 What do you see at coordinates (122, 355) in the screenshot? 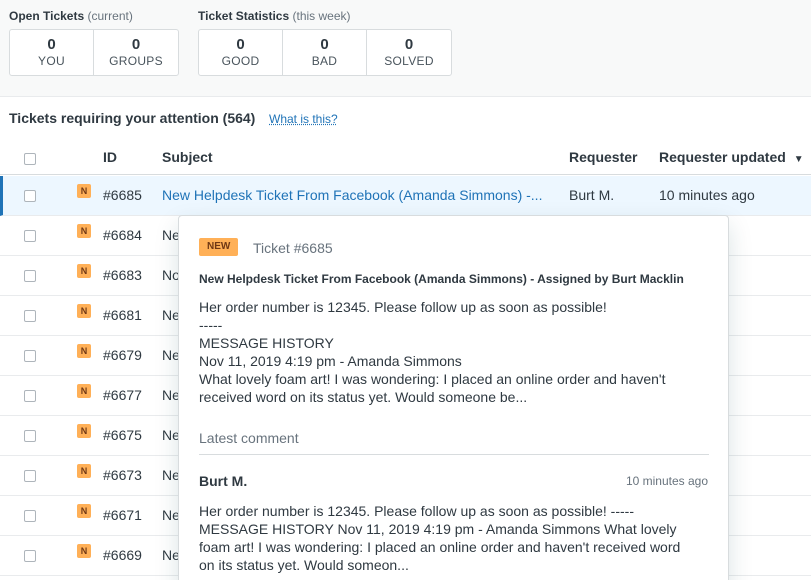
I see `ticket-id: #6679` at bounding box center [122, 355].